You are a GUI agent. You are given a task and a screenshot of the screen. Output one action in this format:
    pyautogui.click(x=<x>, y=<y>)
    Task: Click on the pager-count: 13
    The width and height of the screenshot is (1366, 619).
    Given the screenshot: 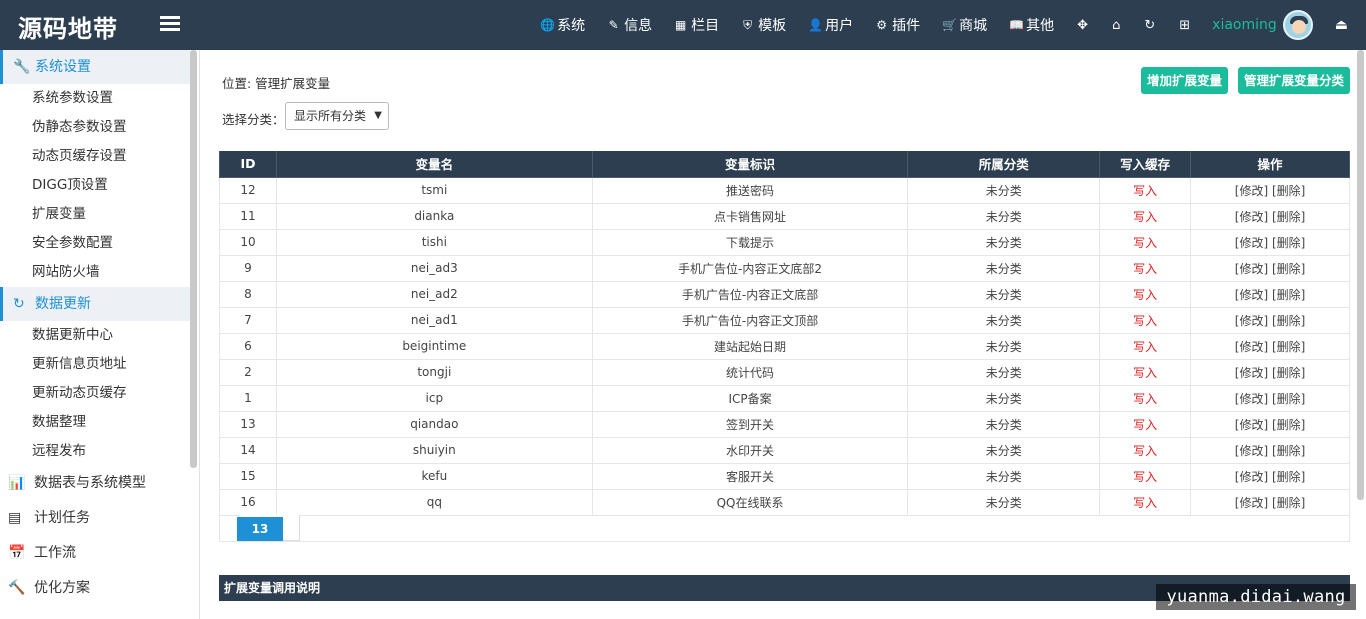 What is the action you would take?
    pyautogui.click(x=260, y=529)
    